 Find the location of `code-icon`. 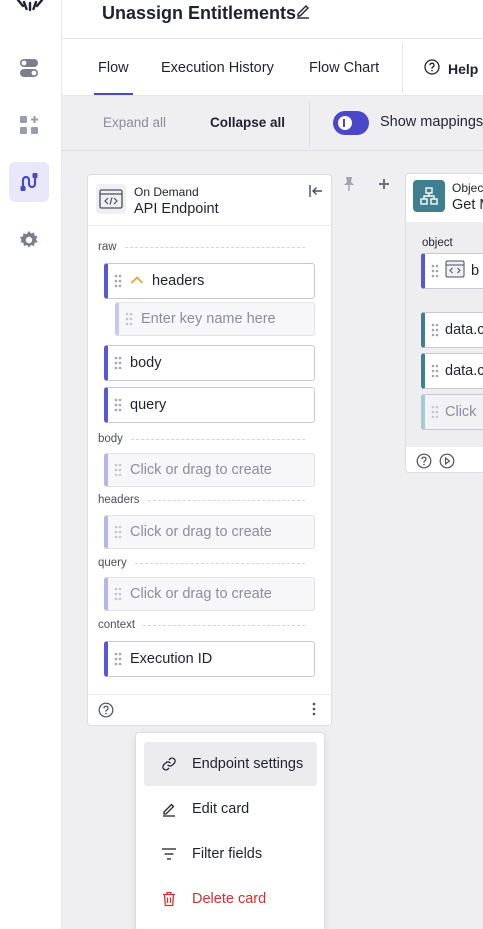

code-icon is located at coordinates (455, 271).